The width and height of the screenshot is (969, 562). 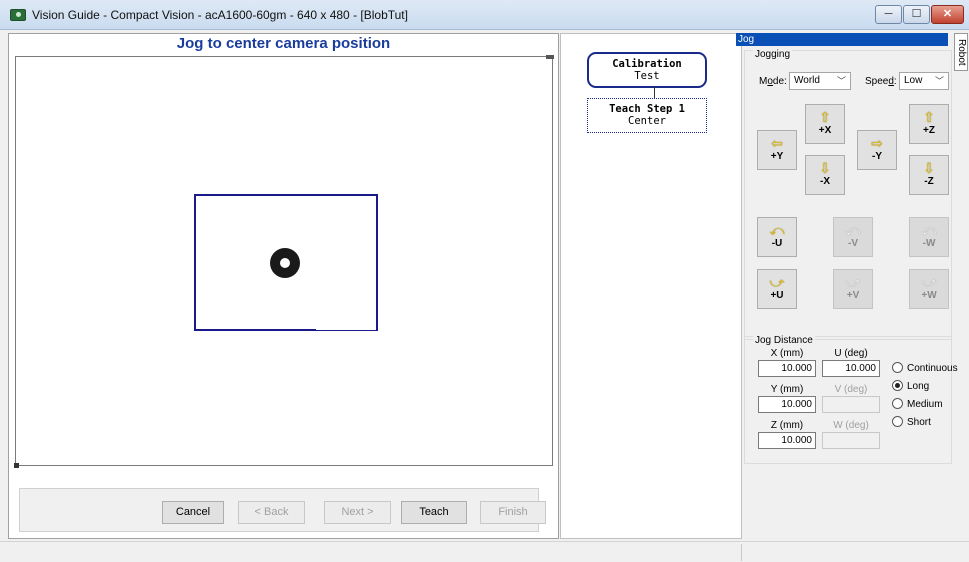 I want to click on close-button: ✕, so click(x=947, y=14).